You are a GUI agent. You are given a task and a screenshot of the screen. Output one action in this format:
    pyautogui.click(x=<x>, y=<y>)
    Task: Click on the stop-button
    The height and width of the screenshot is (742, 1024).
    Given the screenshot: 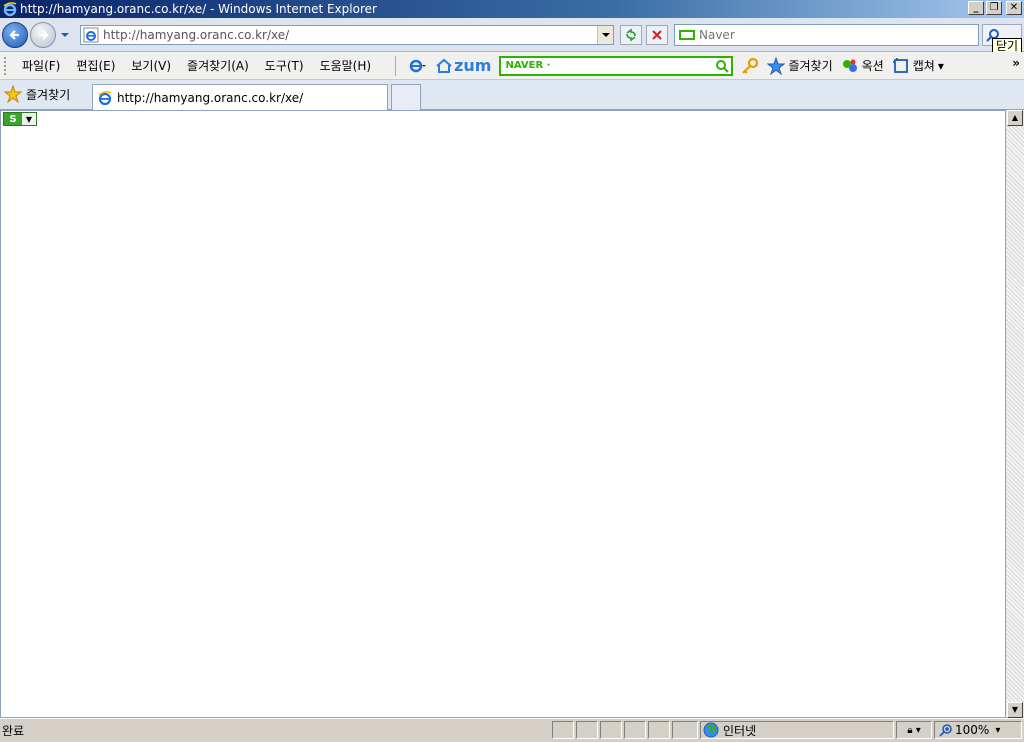 What is the action you would take?
    pyautogui.click(x=657, y=35)
    